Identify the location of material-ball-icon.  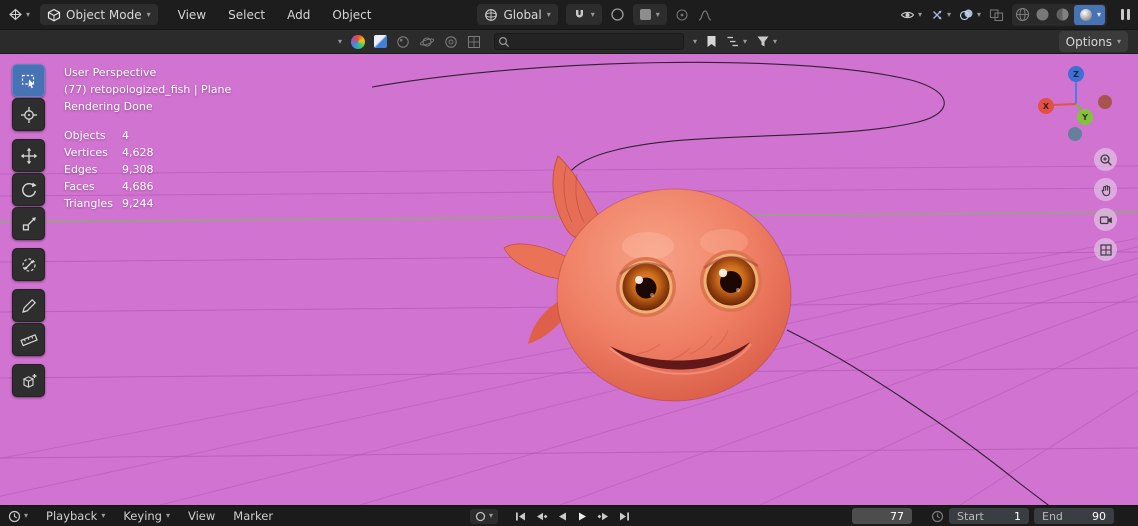
(358, 41).